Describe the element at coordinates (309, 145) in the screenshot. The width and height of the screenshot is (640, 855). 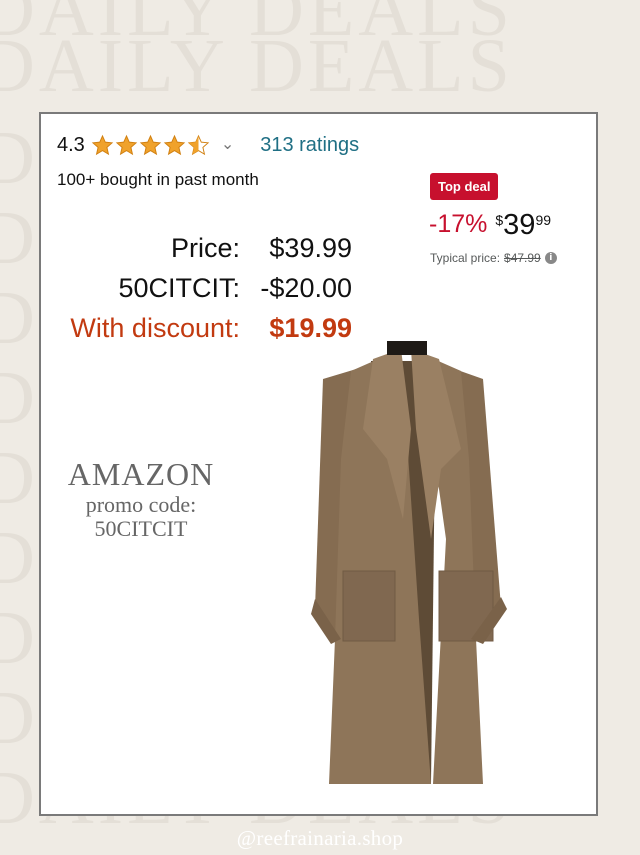
I see `ratings-link: 313 ratings` at that location.